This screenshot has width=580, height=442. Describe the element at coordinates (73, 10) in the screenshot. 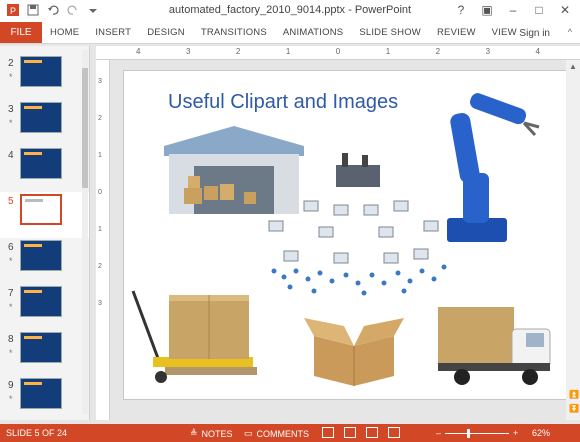

I see `redo-icon` at that location.